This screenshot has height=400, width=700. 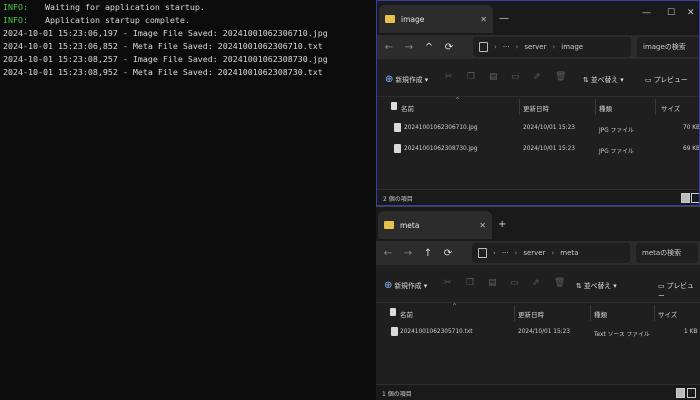 What do you see at coordinates (538, 392) in the screenshot?
I see `status-bar: 1 個の項目` at bounding box center [538, 392].